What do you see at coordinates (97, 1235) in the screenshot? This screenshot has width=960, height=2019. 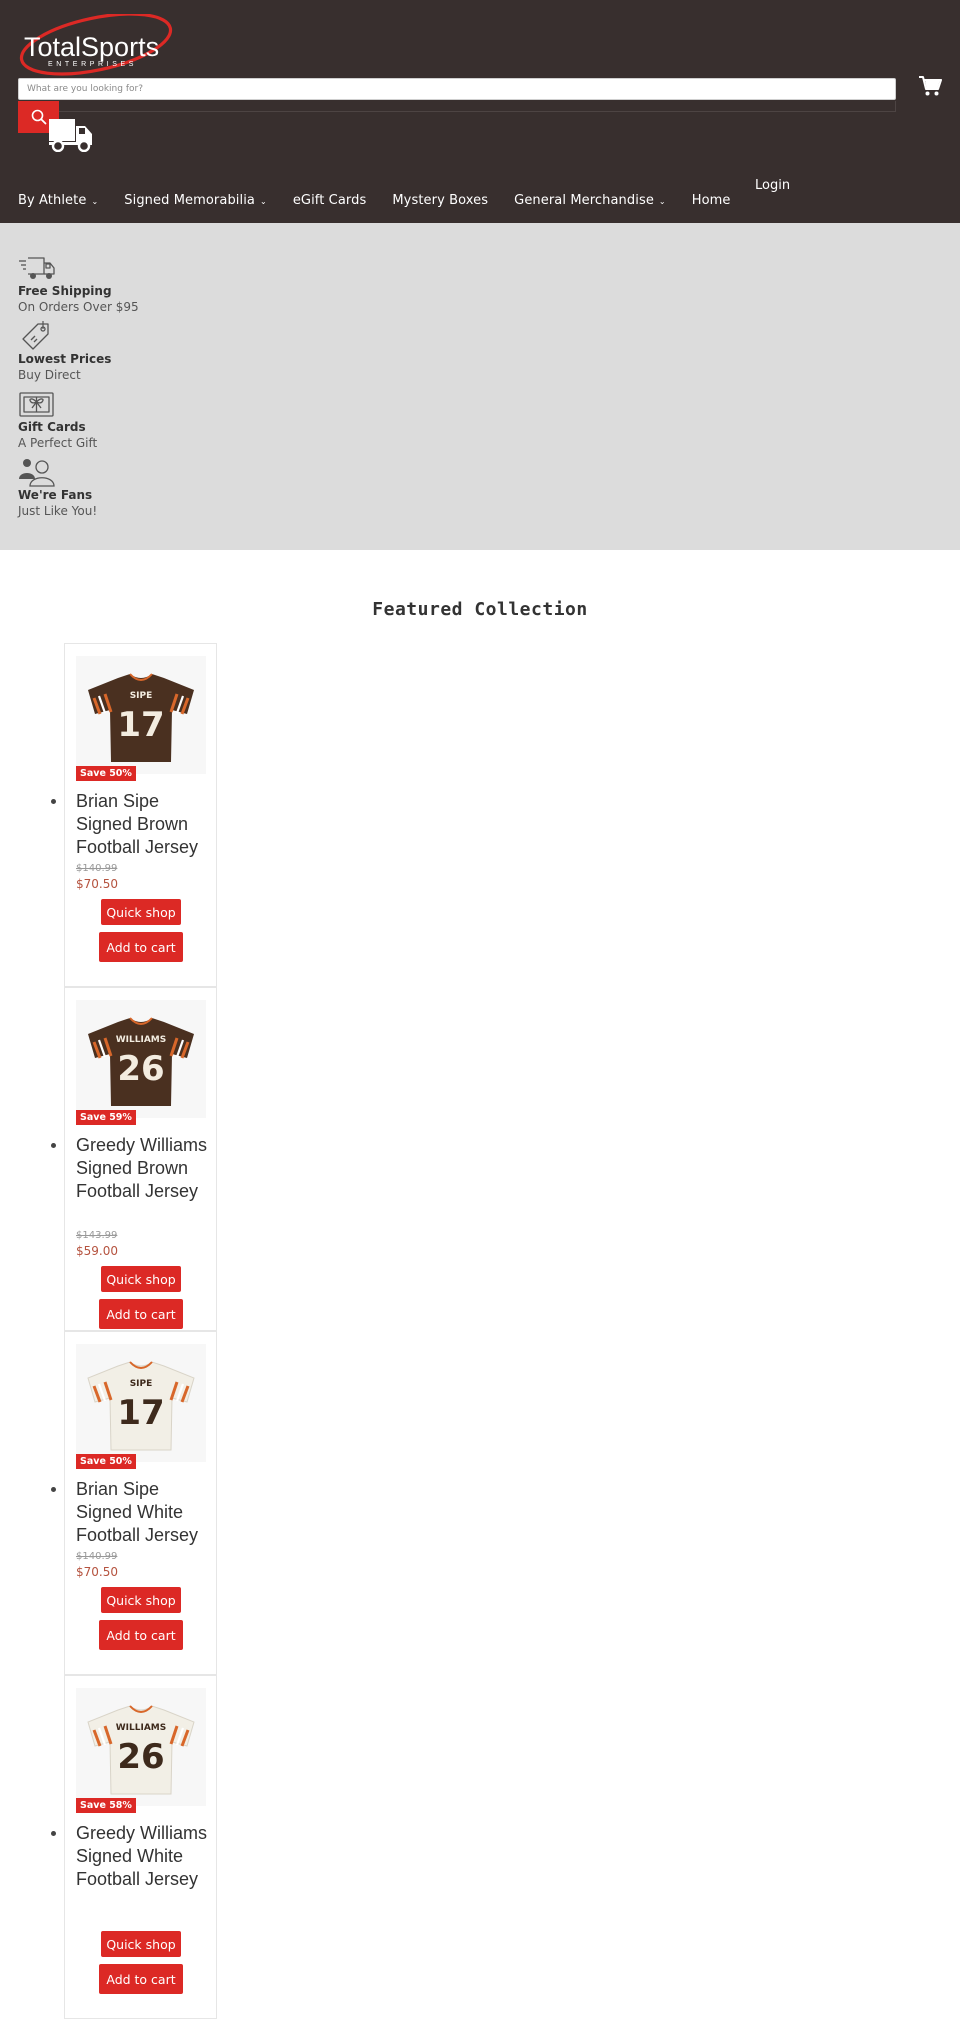 I see `compare-at-price: $143.99` at bounding box center [97, 1235].